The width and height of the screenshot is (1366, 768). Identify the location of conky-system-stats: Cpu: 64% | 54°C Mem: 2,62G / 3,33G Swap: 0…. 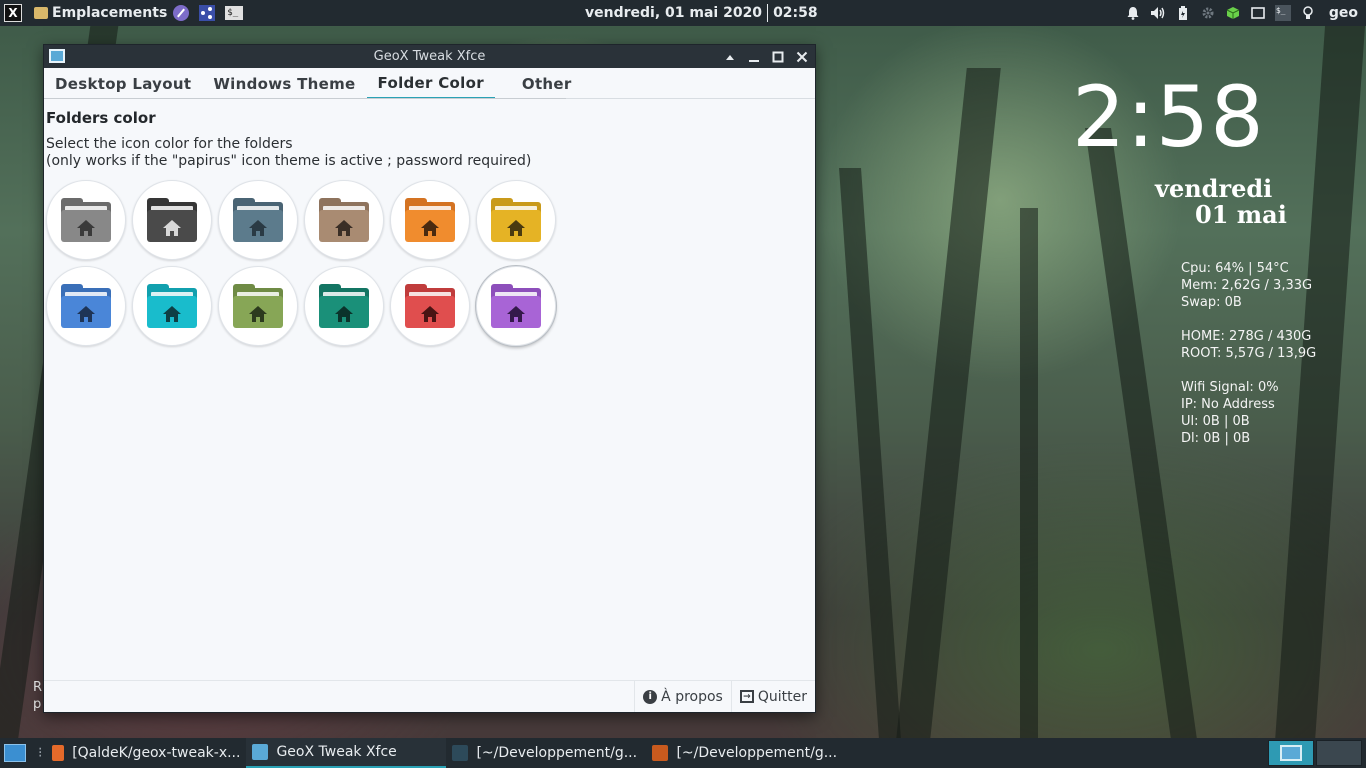
(1248, 353).